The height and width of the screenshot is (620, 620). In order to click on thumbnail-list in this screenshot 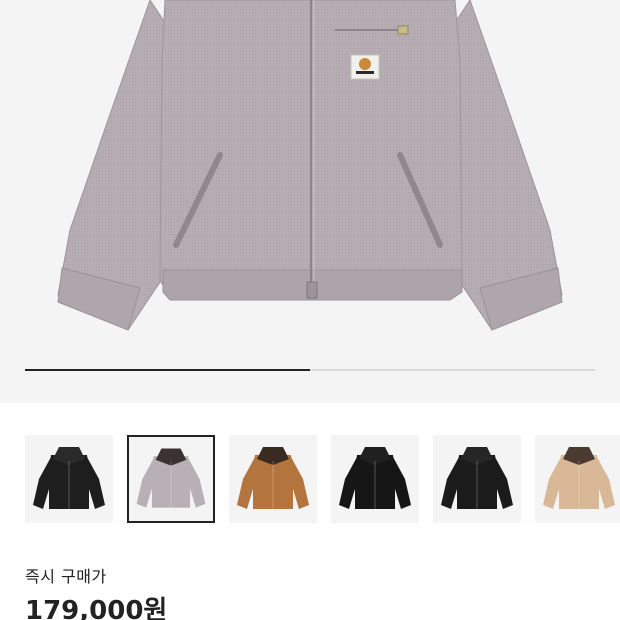, I will do `click(322, 479)`.